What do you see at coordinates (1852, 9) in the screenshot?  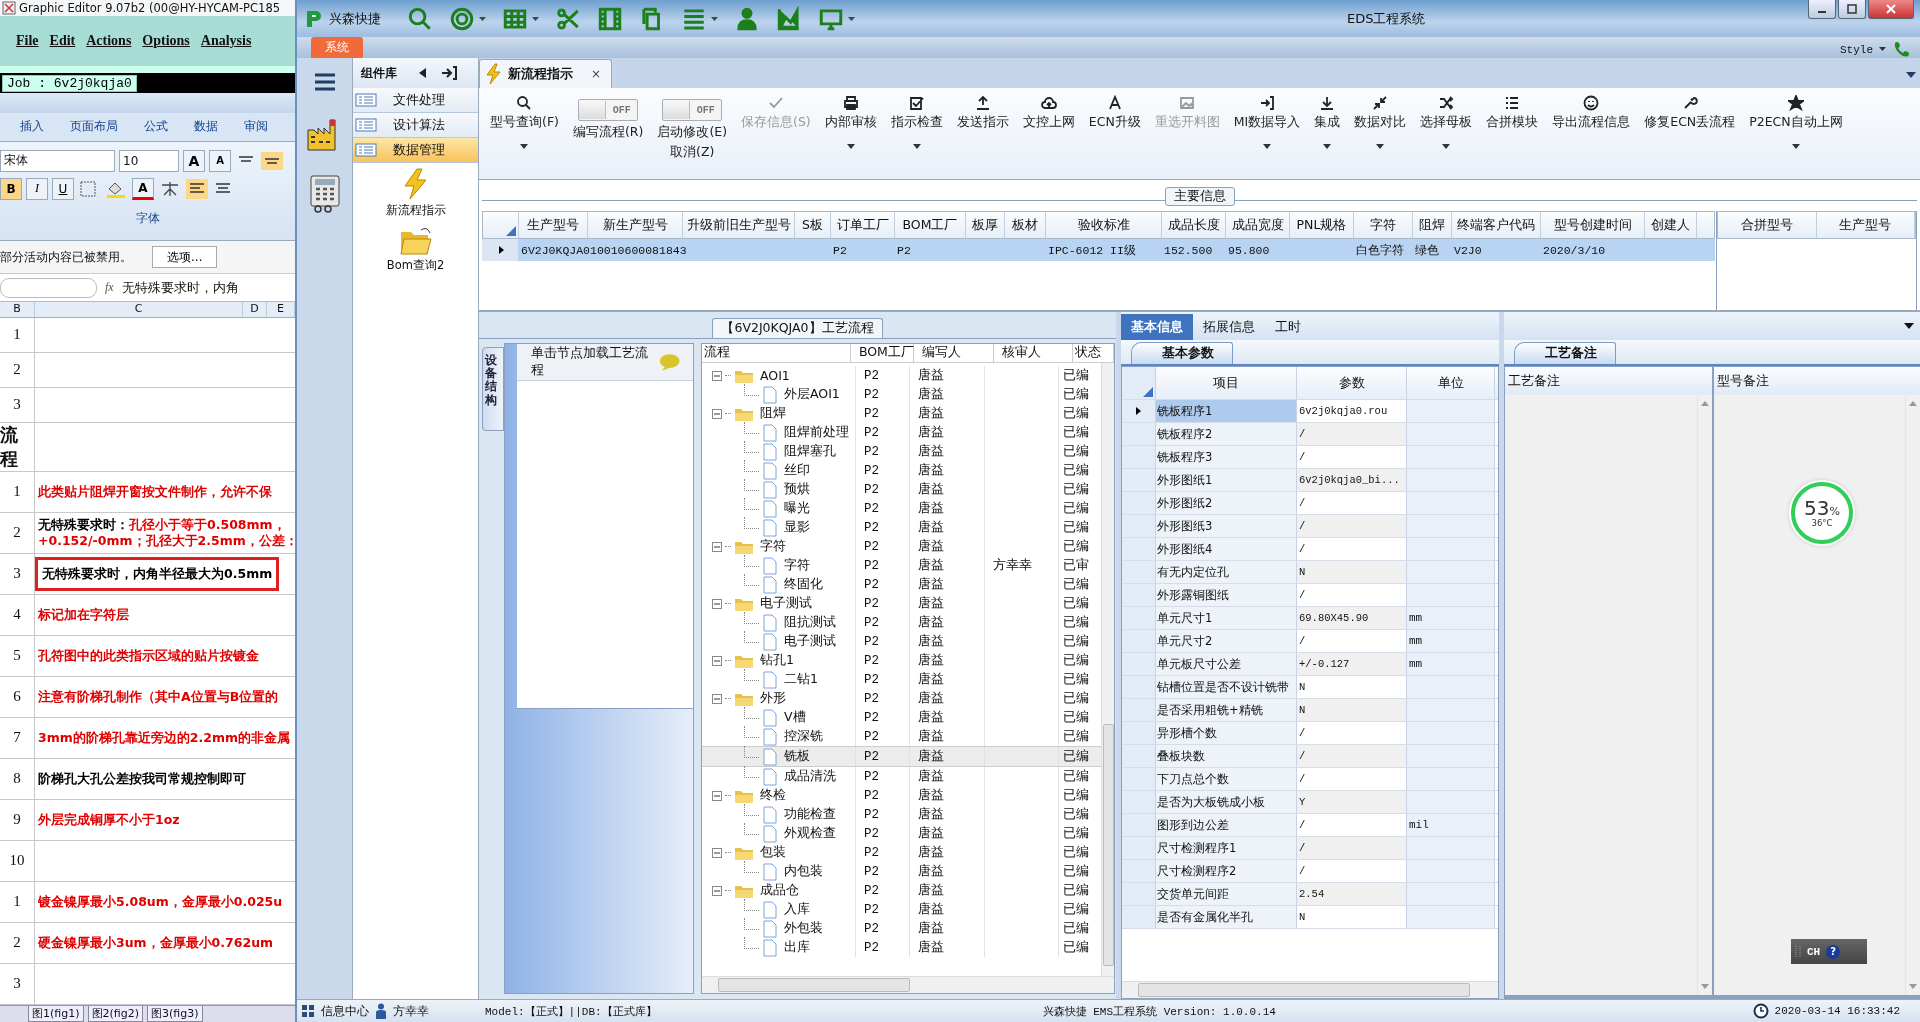 I see `maximize-button` at bounding box center [1852, 9].